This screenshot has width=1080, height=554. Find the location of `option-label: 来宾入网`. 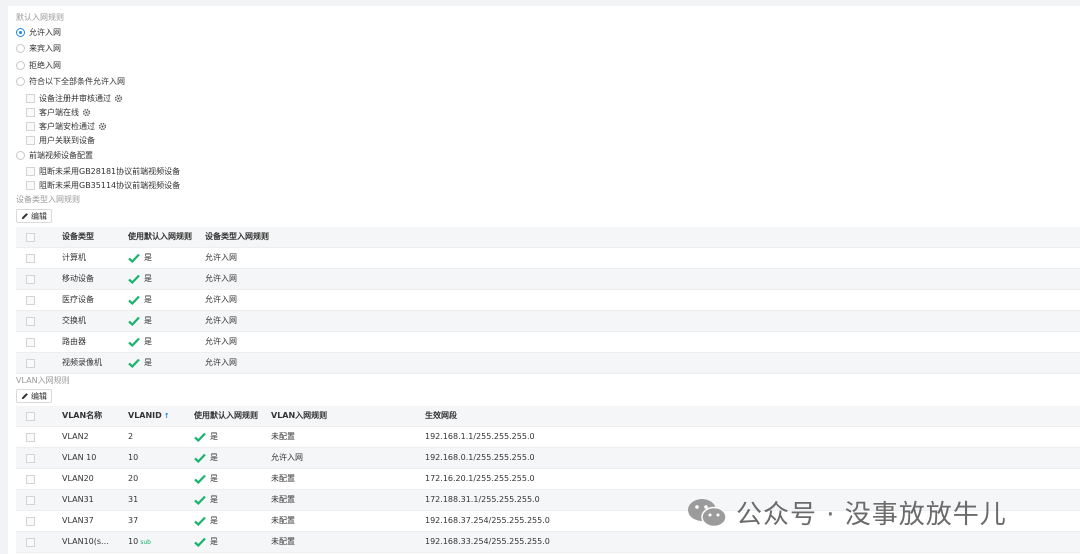

option-label: 来宾入网 is located at coordinates (45, 48).